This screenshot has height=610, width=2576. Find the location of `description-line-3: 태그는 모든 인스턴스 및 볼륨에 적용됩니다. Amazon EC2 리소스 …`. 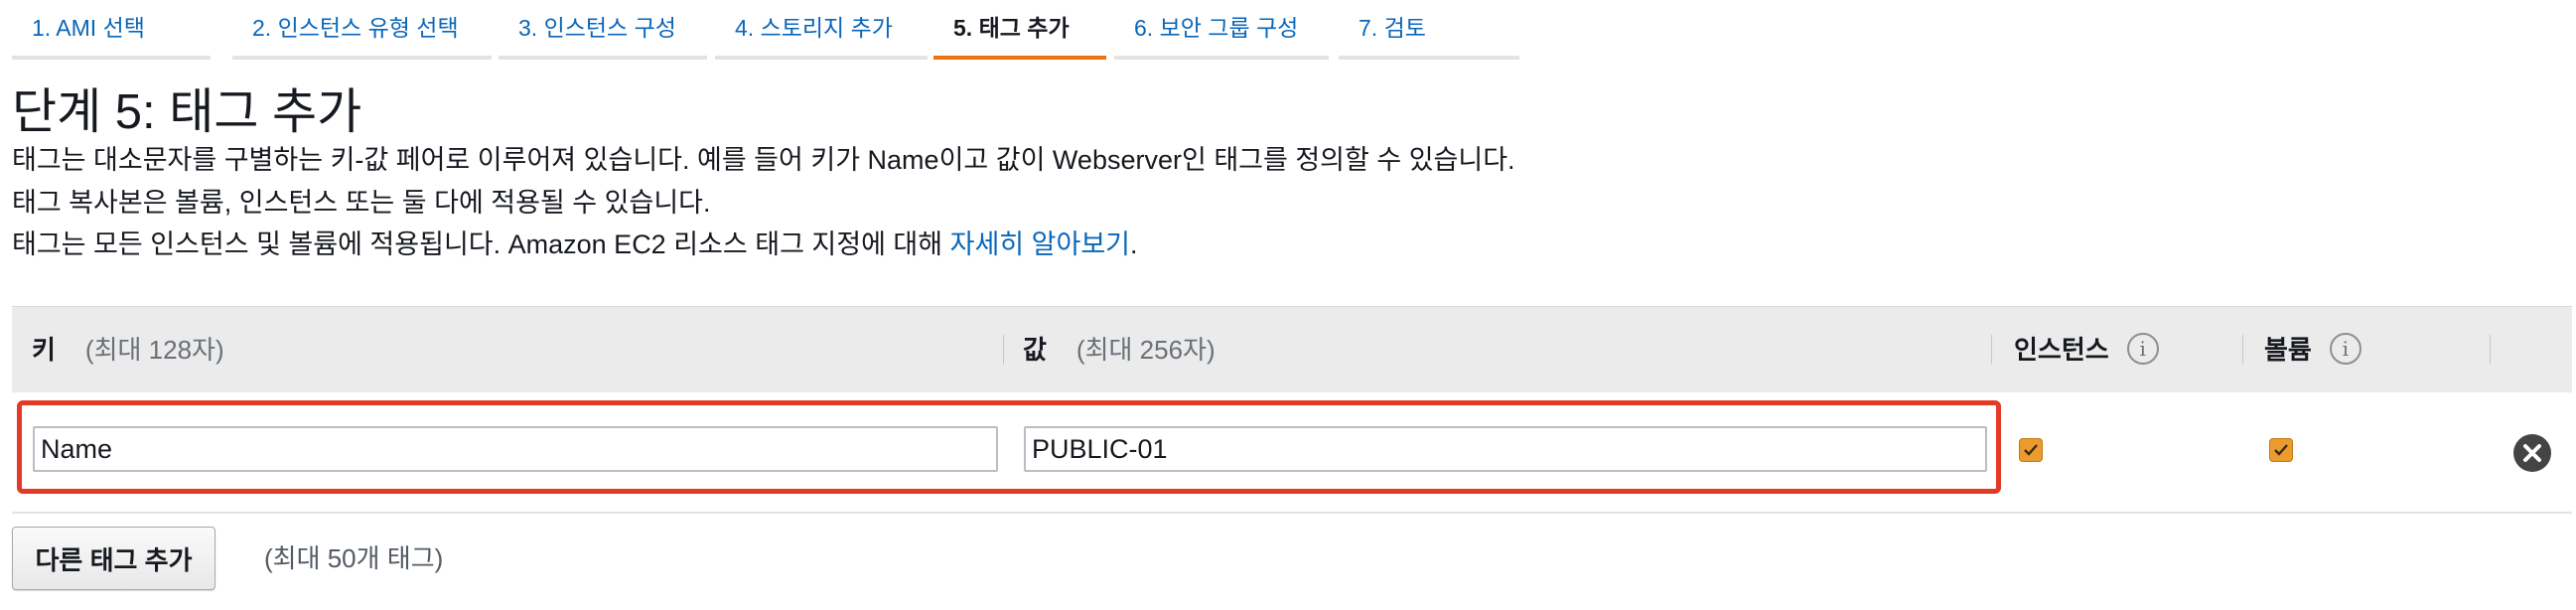

description-line-3: 태그는 모든 인스턴스 및 볼륨에 적용됩니다. Amazon EC2 리소스 … is located at coordinates (575, 244).